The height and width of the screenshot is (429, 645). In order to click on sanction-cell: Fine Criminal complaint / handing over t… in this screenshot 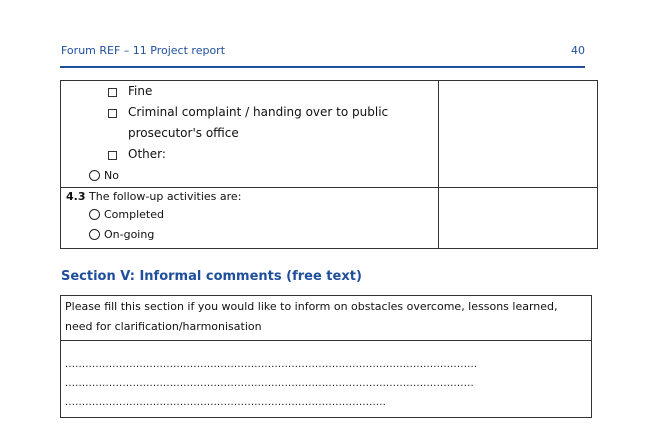, I will do `click(249, 134)`.